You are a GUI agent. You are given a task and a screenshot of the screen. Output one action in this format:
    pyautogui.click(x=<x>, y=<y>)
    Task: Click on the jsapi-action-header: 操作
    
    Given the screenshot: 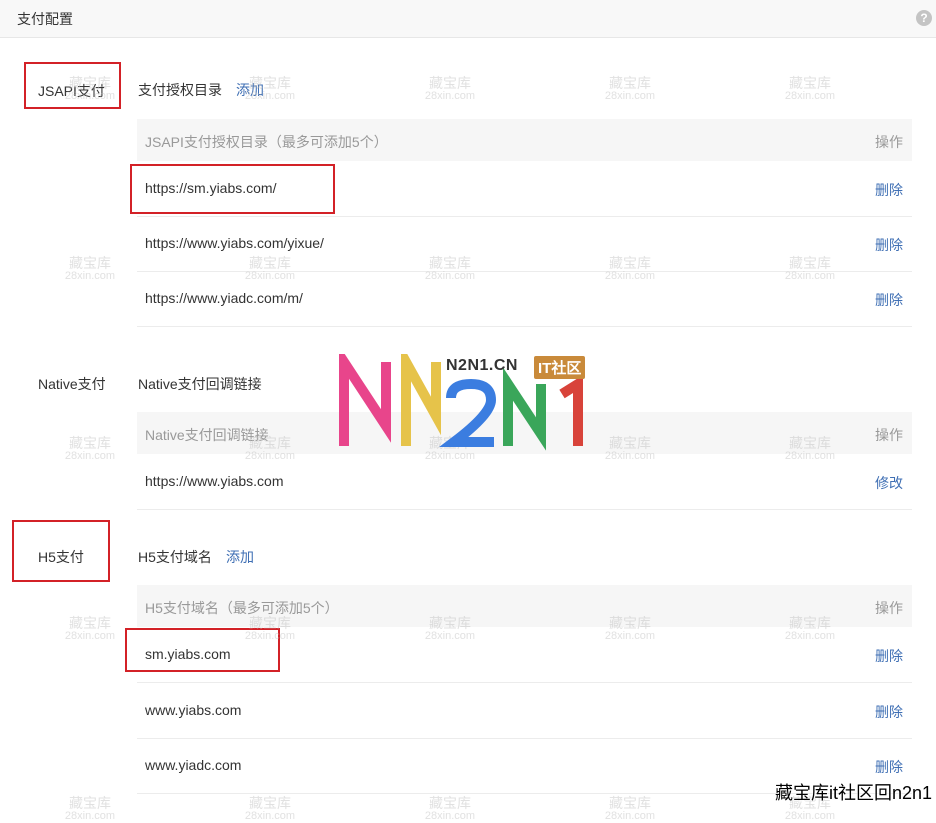 What is the action you would take?
    pyautogui.click(x=889, y=142)
    